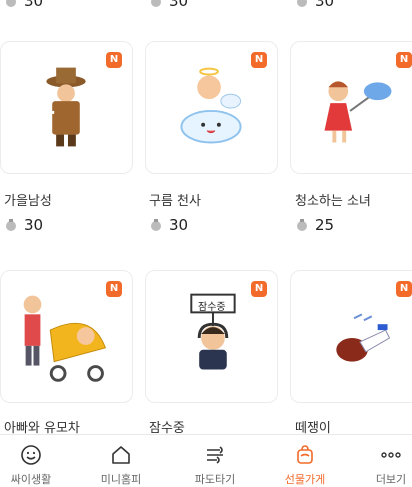 The height and width of the screenshot is (487, 412). What do you see at coordinates (363, 337) in the screenshot?
I see `tantrum-image` at bounding box center [363, 337].